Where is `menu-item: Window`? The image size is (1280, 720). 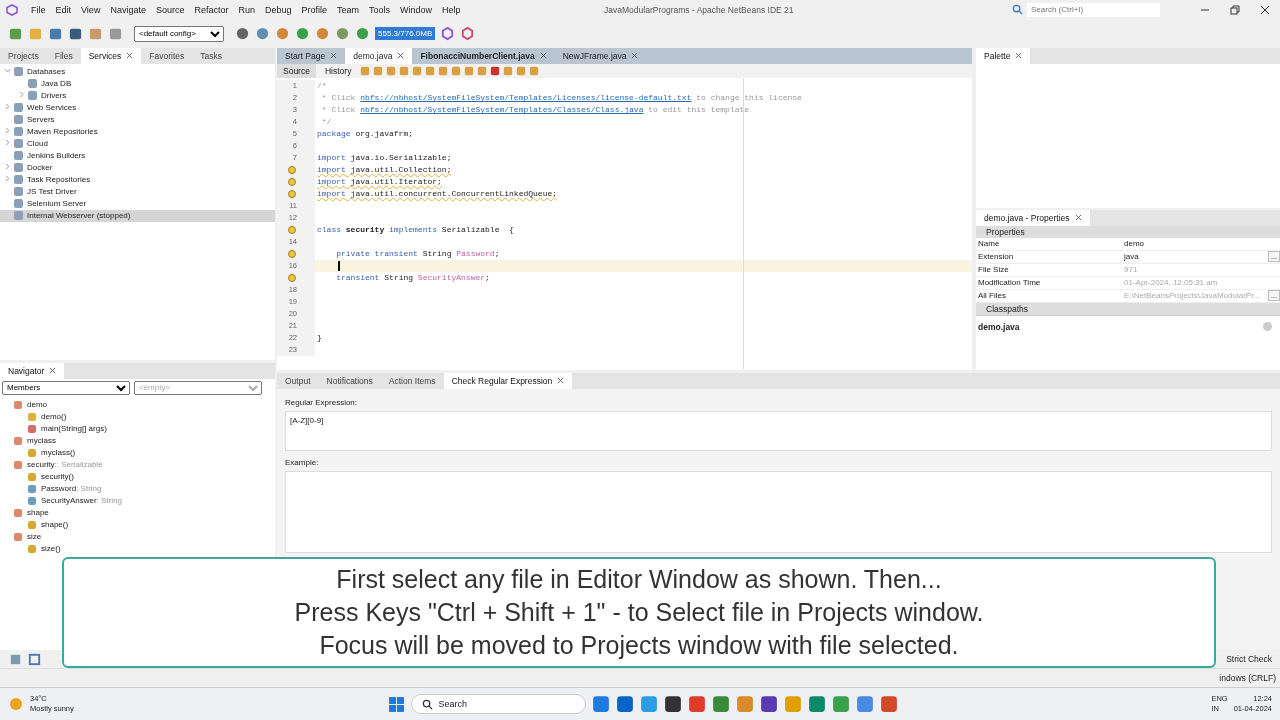 menu-item: Window is located at coordinates (416, 9).